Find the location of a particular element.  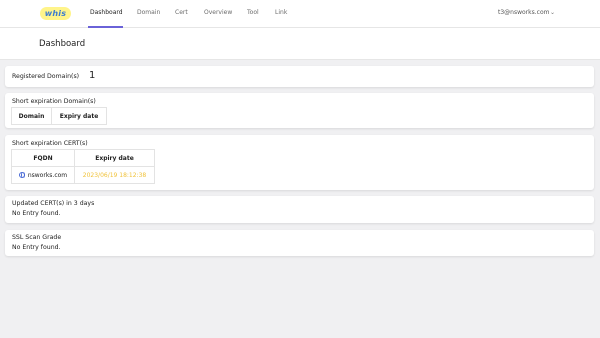

cert-fqdn-cell: nsworks.com is located at coordinates (43, 175).